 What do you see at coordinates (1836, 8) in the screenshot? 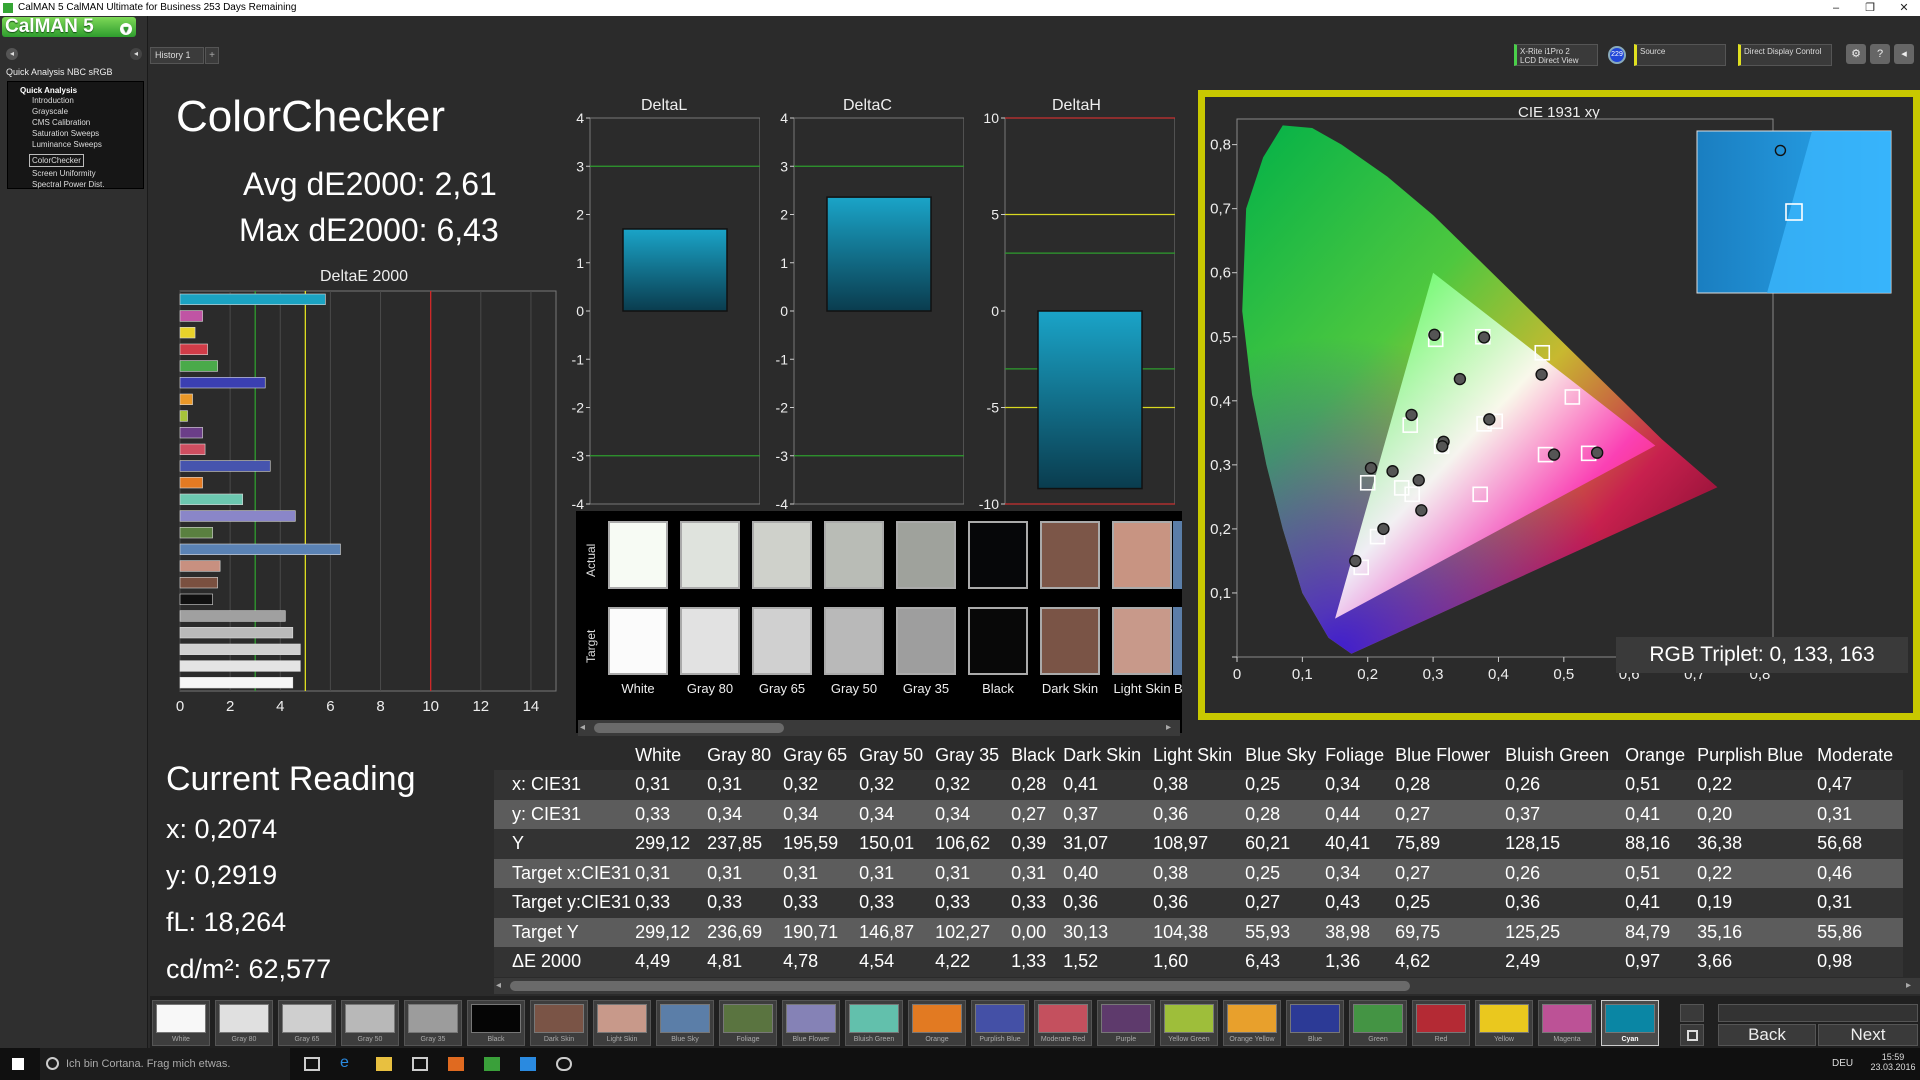
I see `minimize-icon: –` at bounding box center [1836, 8].